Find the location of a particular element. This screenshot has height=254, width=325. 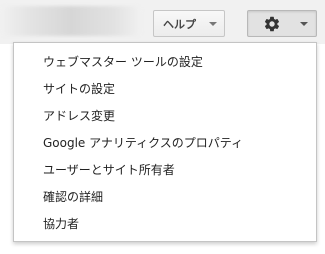

menu-item-users-and-site-owners: ユーザーとサイト所有者 is located at coordinates (165, 170).